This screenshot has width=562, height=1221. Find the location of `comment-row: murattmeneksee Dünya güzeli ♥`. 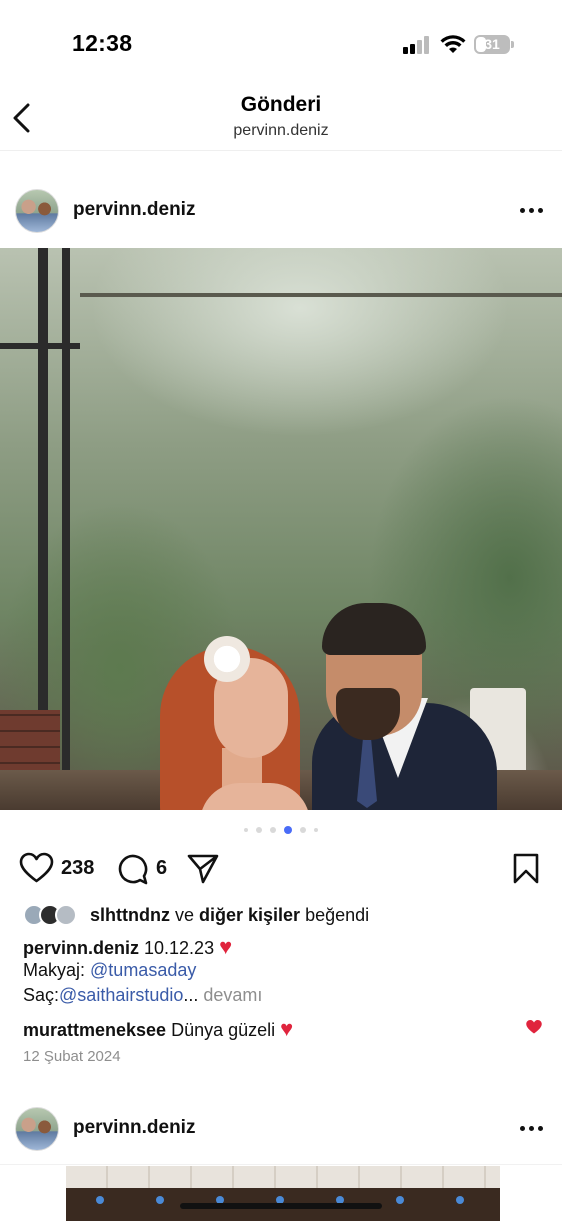

comment-row: murattmeneksee Dünya güzeli ♥ is located at coordinates (158, 1029).